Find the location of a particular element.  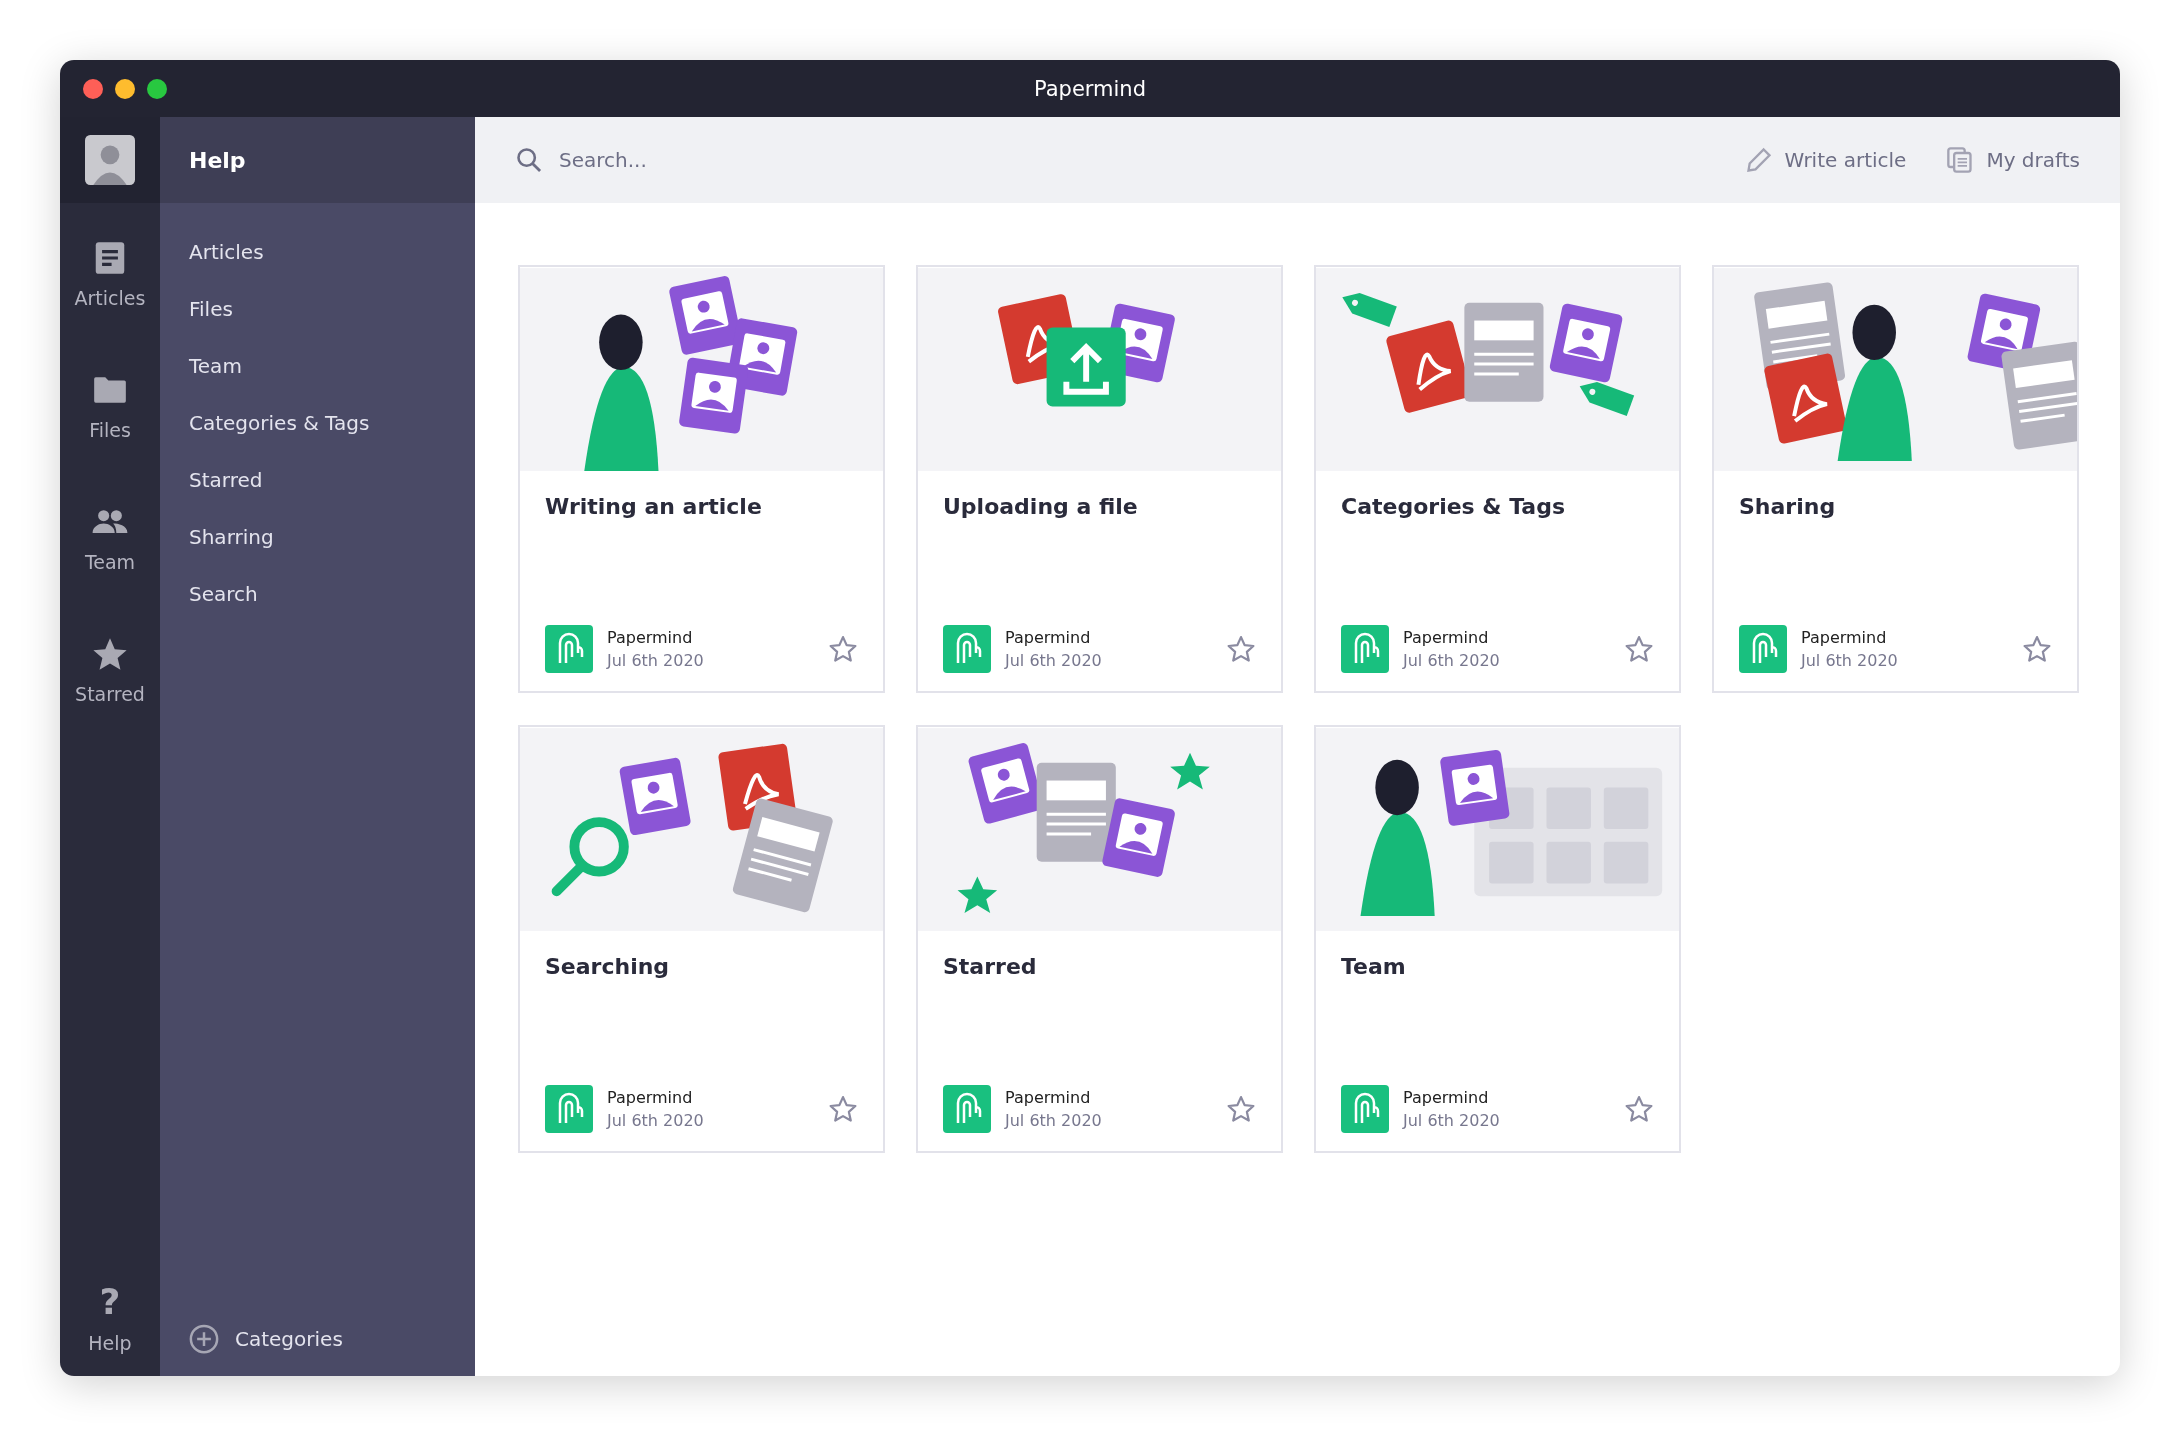

plus-circle-icon is located at coordinates (204, 1339).